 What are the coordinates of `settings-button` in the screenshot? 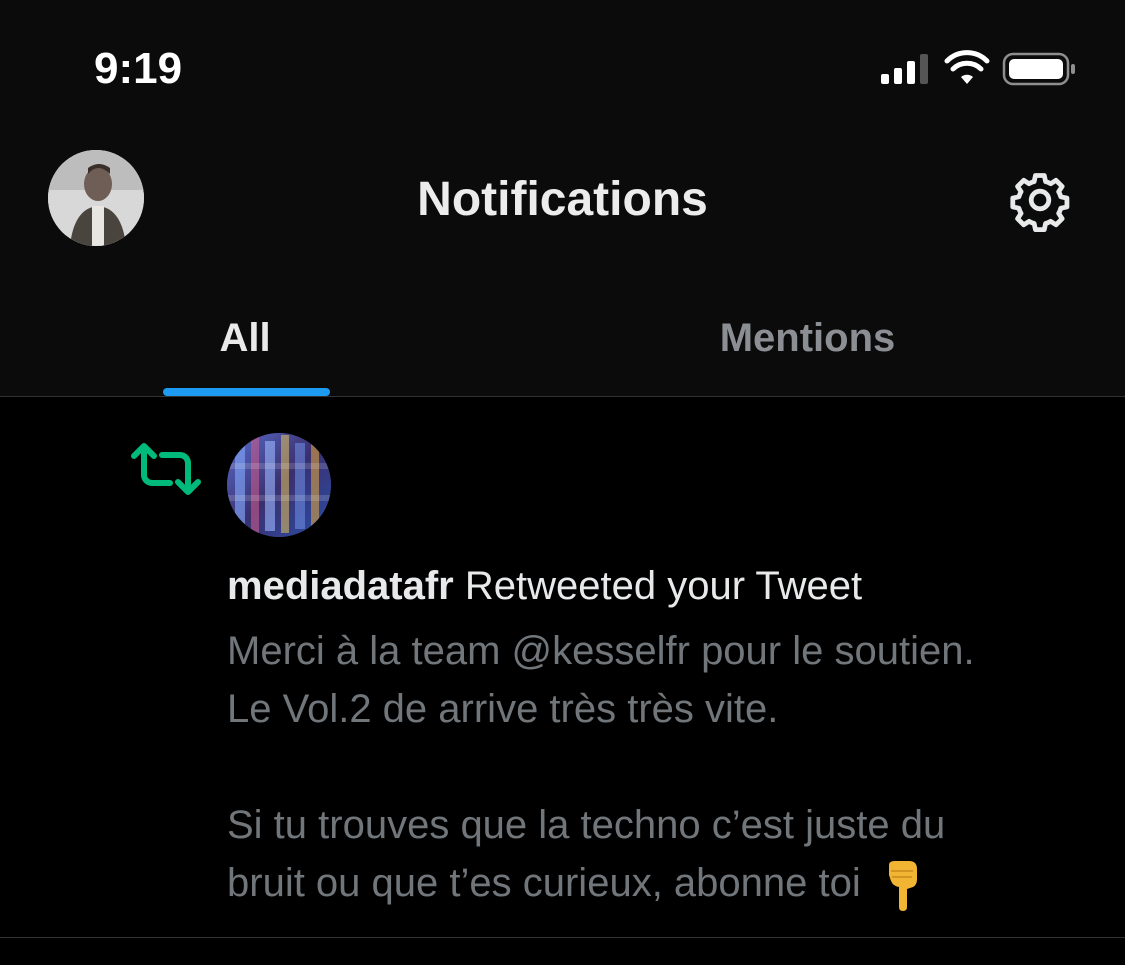 It's located at (1040, 200).